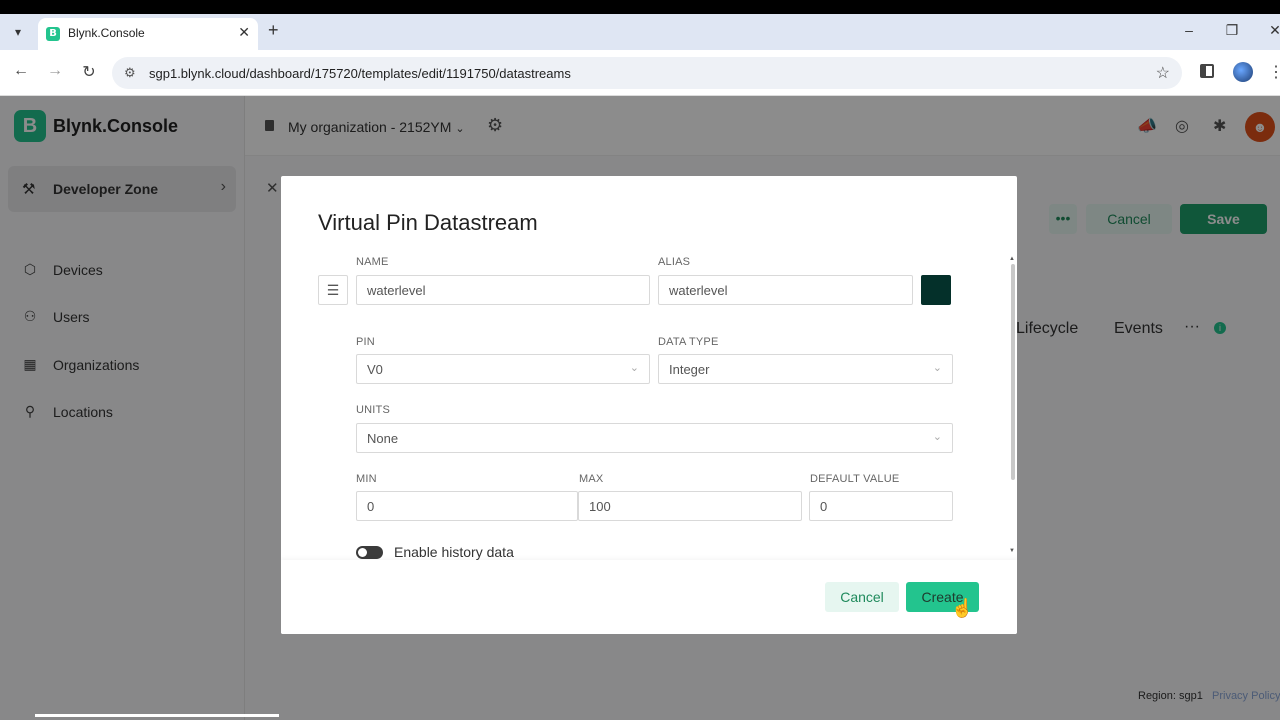  I want to click on pin-label: PIN, so click(365, 342).